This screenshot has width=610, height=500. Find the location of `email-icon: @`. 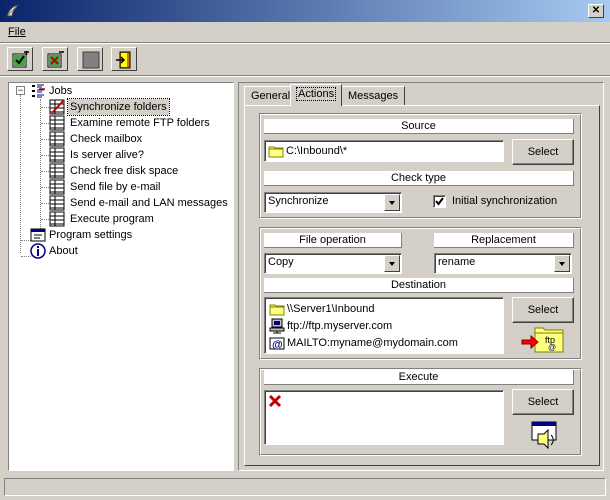

email-icon: @ is located at coordinates (277, 344).